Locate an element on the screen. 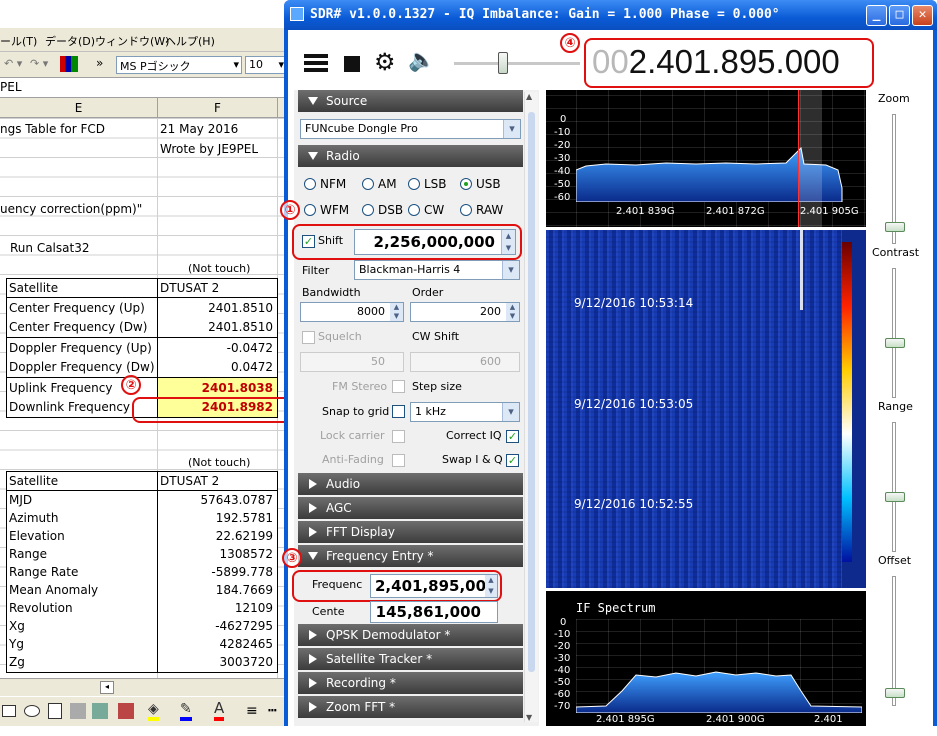 This screenshot has height=736, width=937. fm-stereo-checkbox is located at coordinates (398, 386).